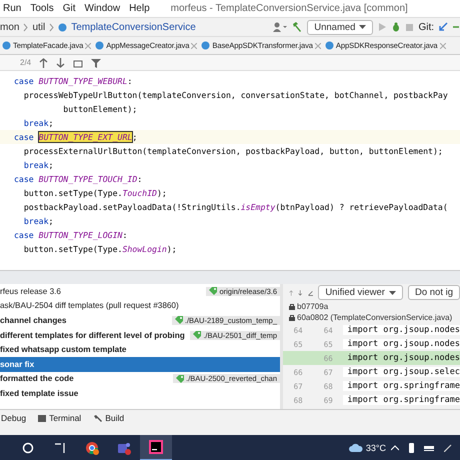 The height and width of the screenshot is (460, 460). Describe the element at coordinates (108, 418) in the screenshot. I see `tool-window-button: Build` at that location.